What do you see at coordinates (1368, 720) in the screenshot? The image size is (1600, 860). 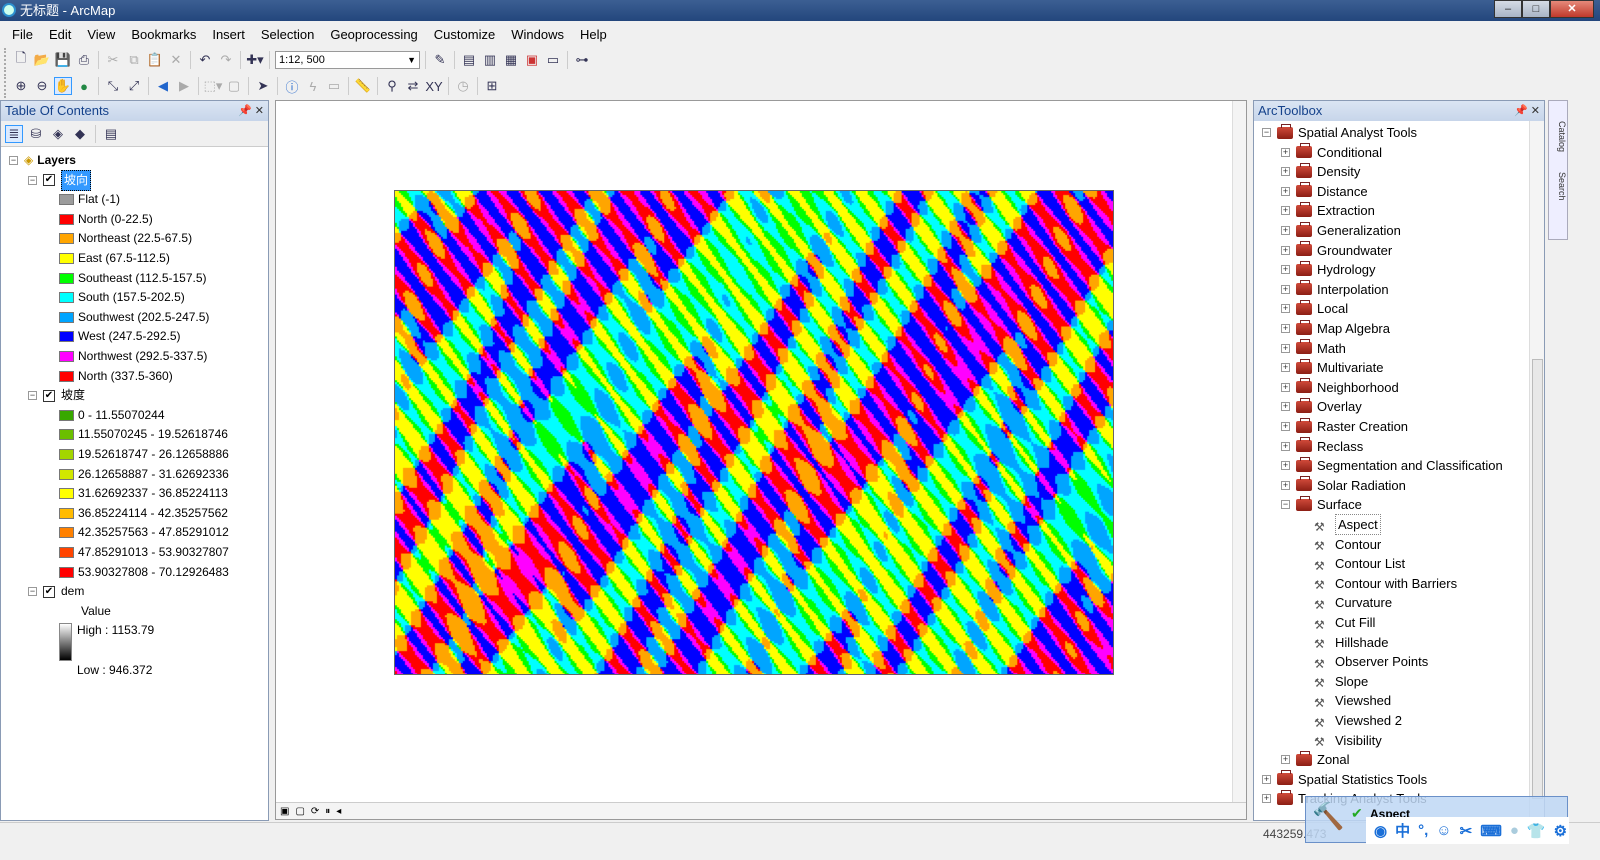 I see `tool-viewshed-2: Viewshed 2` at bounding box center [1368, 720].